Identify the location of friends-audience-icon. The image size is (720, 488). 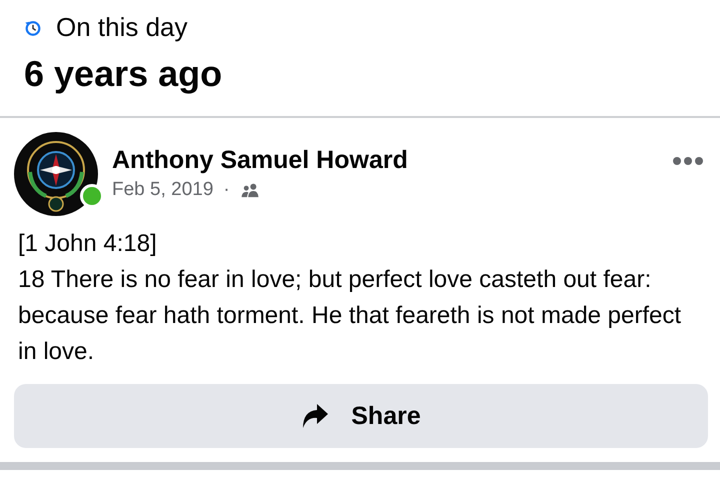
(250, 190).